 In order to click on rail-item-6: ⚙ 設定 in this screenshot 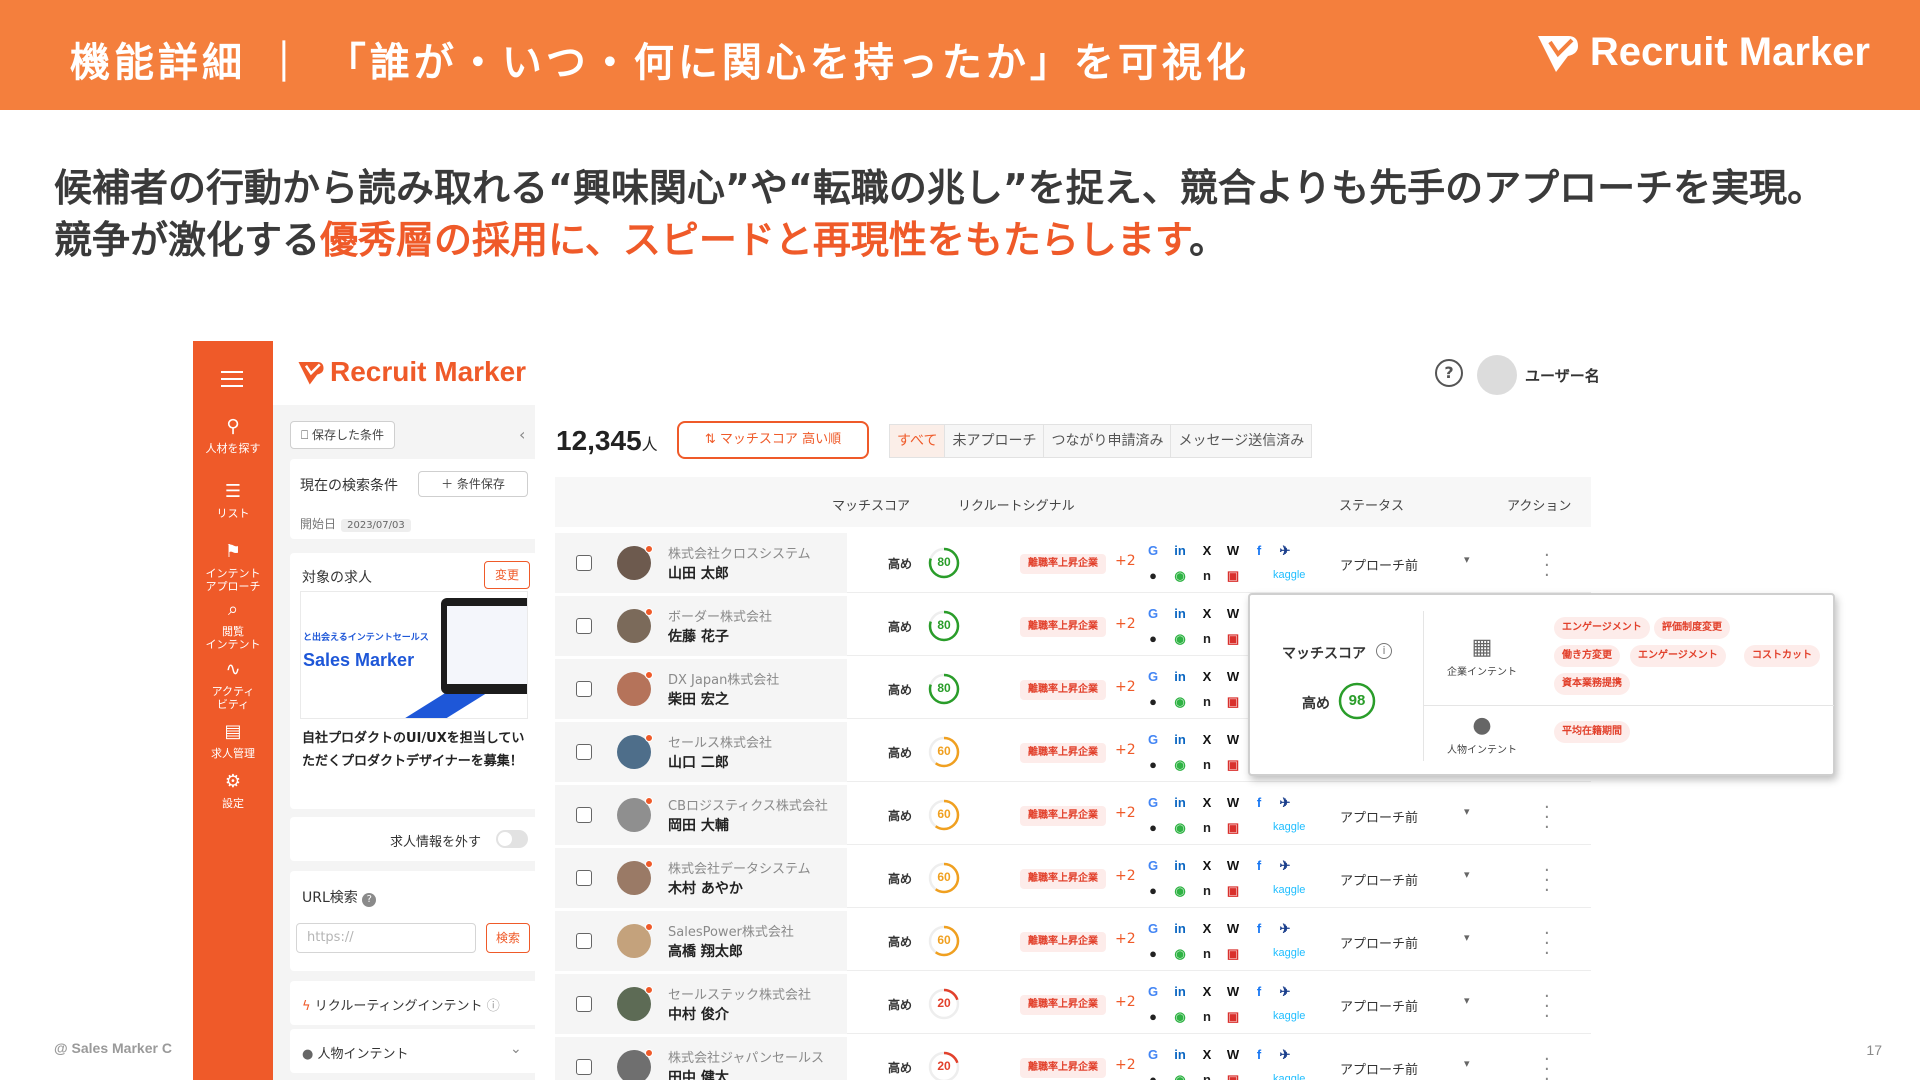, I will do `click(233, 790)`.